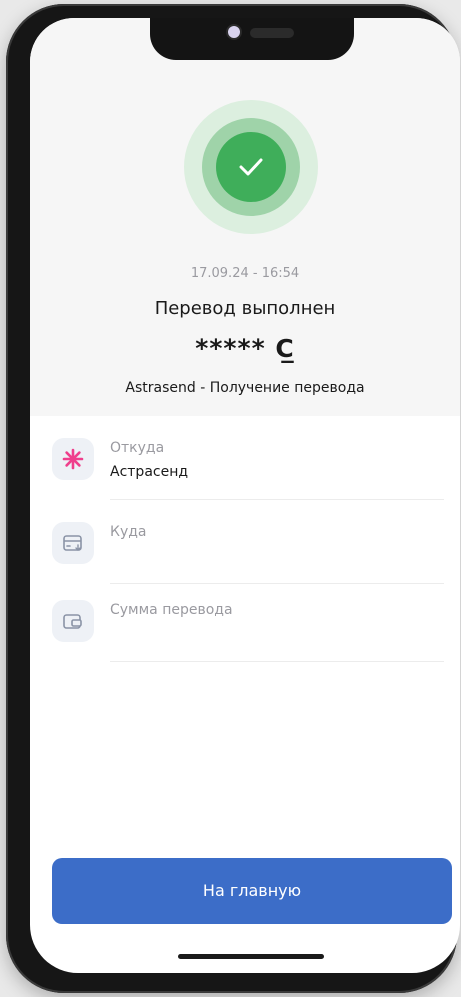 The width and height of the screenshot is (461, 997). What do you see at coordinates (245, 273) in the screenshot?
I see `transfer-datetime: 17.09.24 - 16:54` at bounding box center [245, 273].